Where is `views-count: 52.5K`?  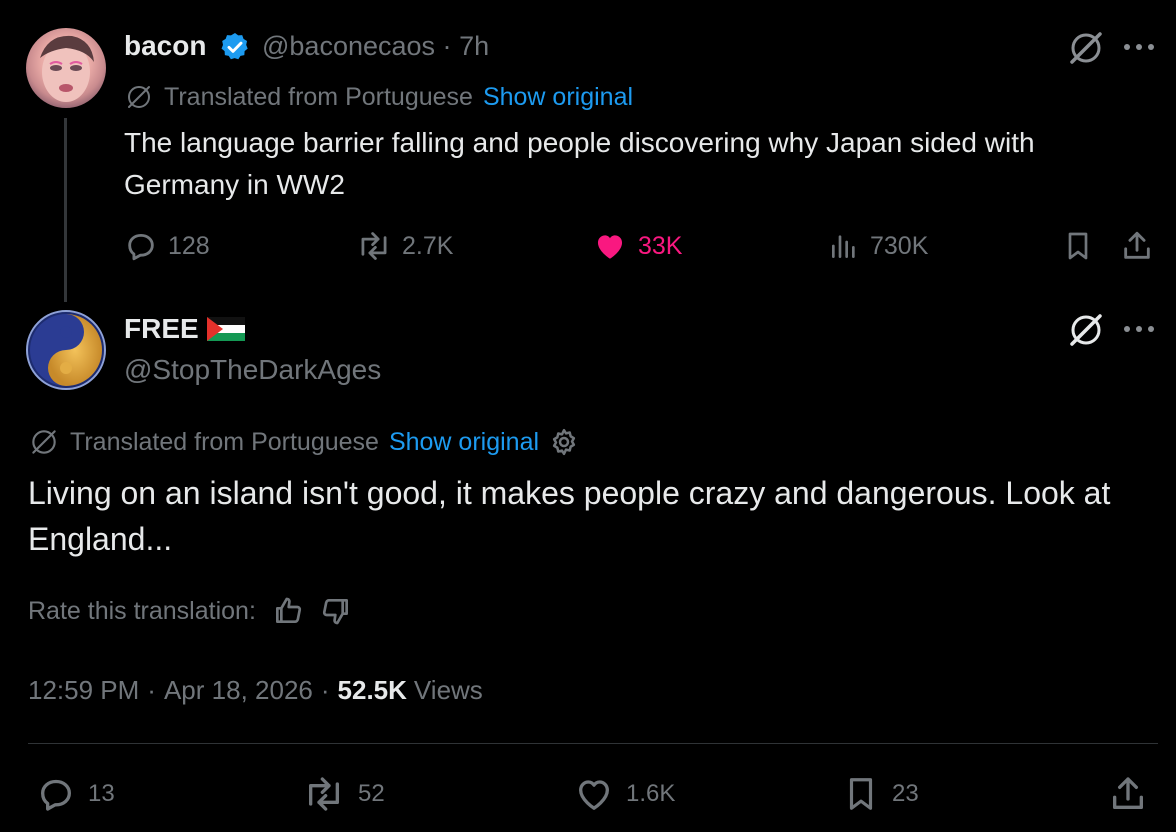
views-count: 52.5K is located at coordinates (372, 689).